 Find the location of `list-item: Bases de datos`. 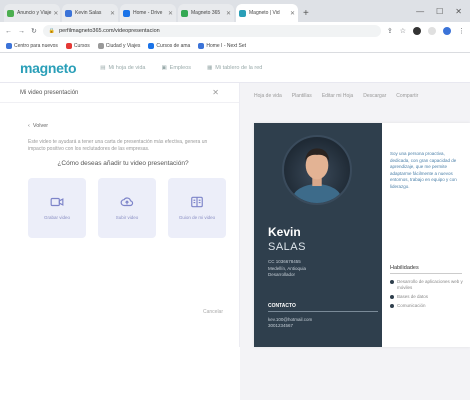

list-item: Bases de datos is located at coordinates (428, 297).